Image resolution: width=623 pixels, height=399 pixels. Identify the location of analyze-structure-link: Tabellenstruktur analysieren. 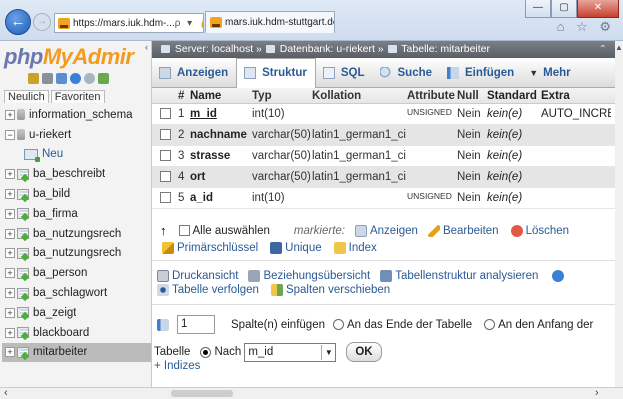
(459, 276).